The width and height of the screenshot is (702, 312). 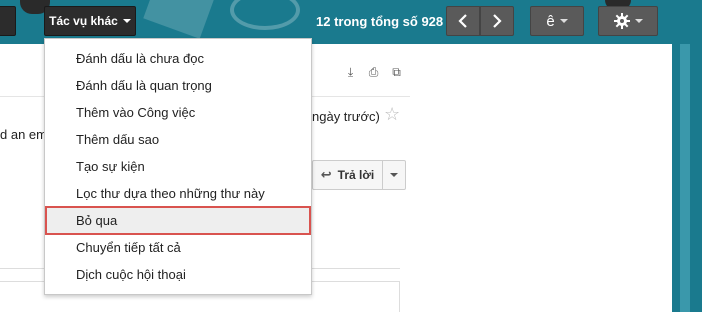 I want to click on gear-icon, so click(x=621, y=21).